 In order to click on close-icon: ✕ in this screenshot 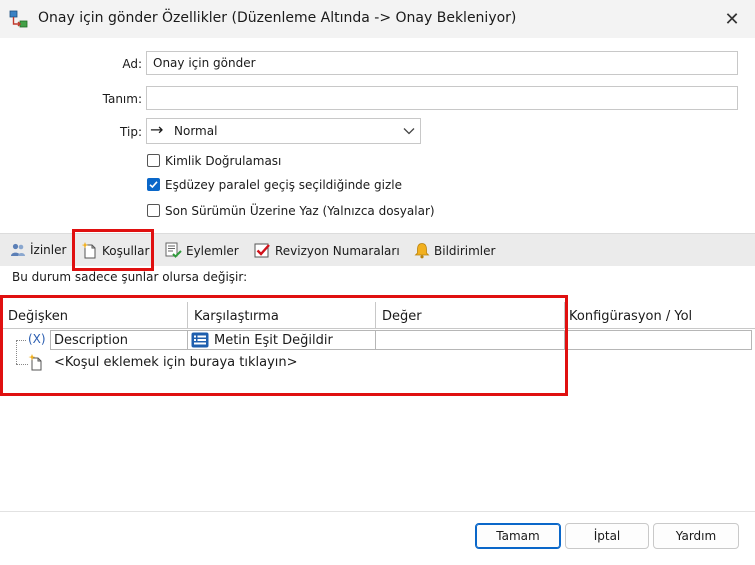, I will do `click(732, 19)`.